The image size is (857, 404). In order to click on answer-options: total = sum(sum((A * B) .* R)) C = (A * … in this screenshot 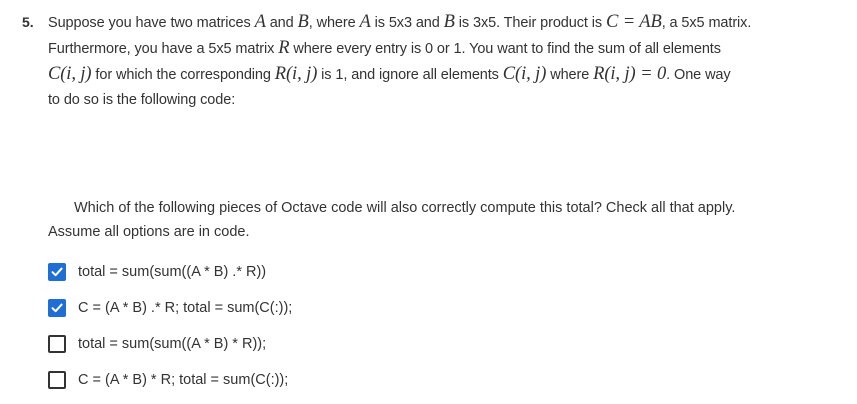, I will do `click(170, 332)`.